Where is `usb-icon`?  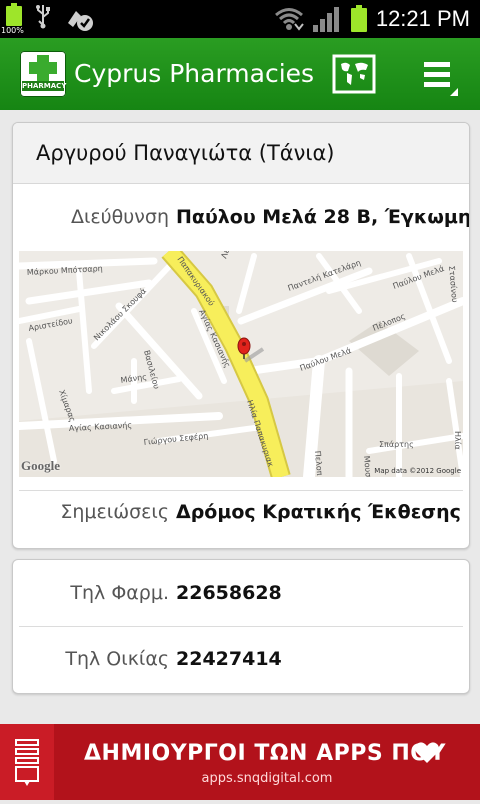
usb-icon is located at coordinates (43, 17).